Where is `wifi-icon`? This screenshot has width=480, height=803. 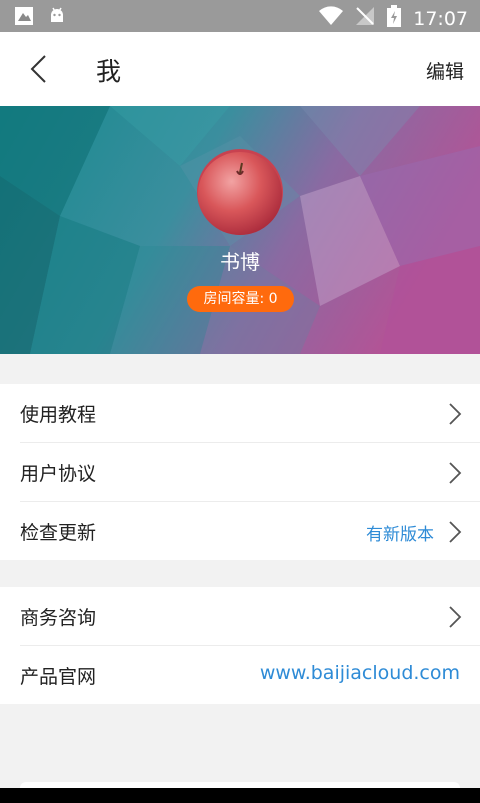
wifi-icon is located at coordinates (331, 18).